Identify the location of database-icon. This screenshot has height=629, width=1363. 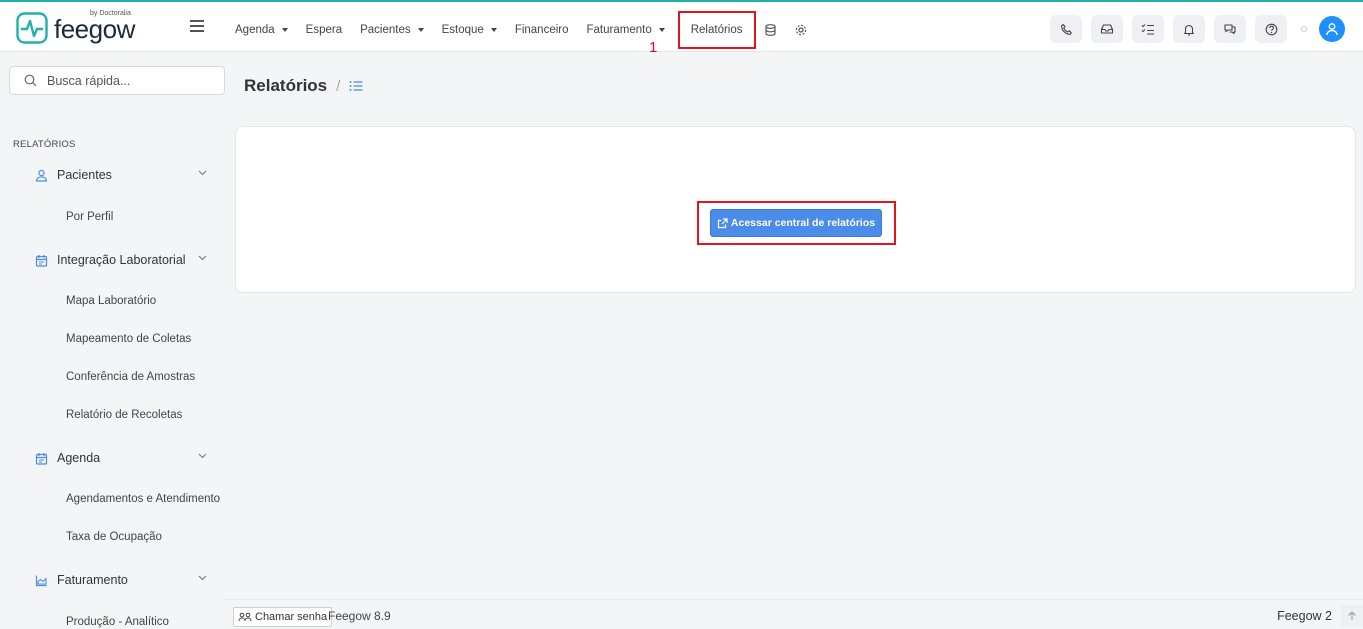
(771, 30).